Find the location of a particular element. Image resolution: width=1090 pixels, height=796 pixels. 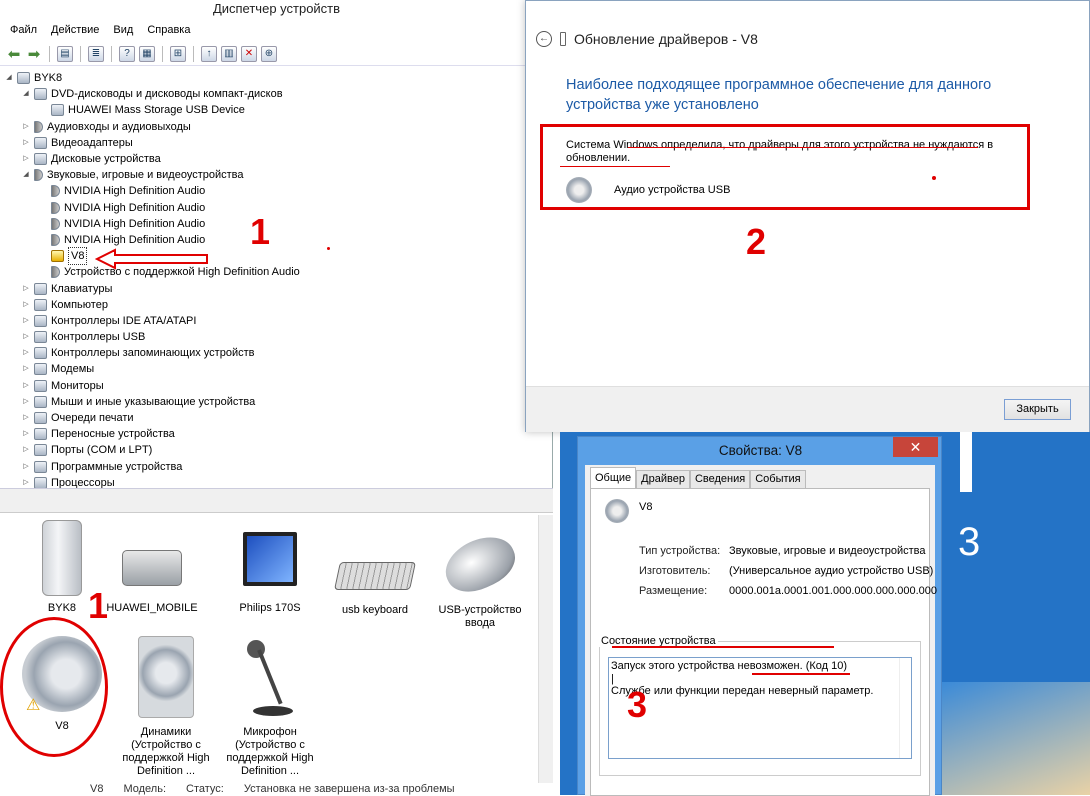

status-model-label: Модель: is located at coordinates (145, 789).